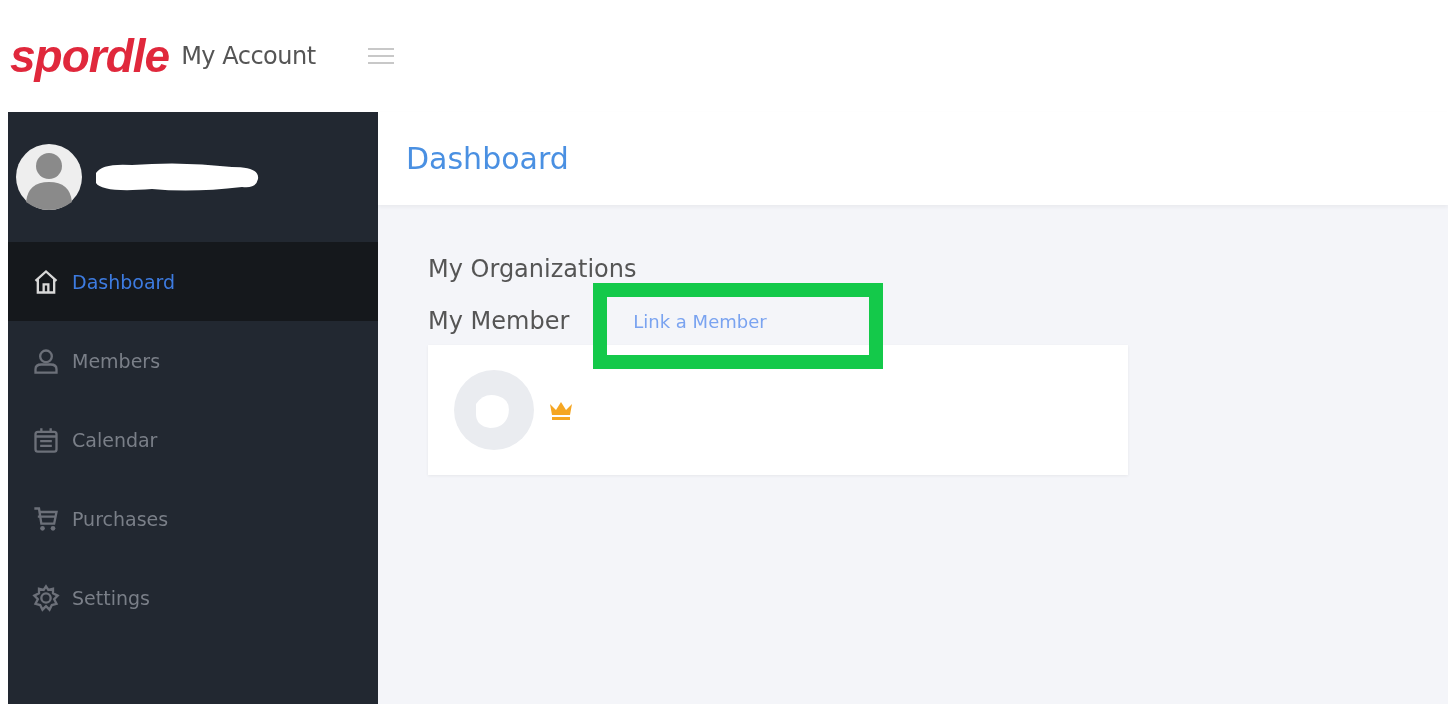  Describe the element at coordinates (380, 56) in the screenshot. I see `menu-icon` at that location.